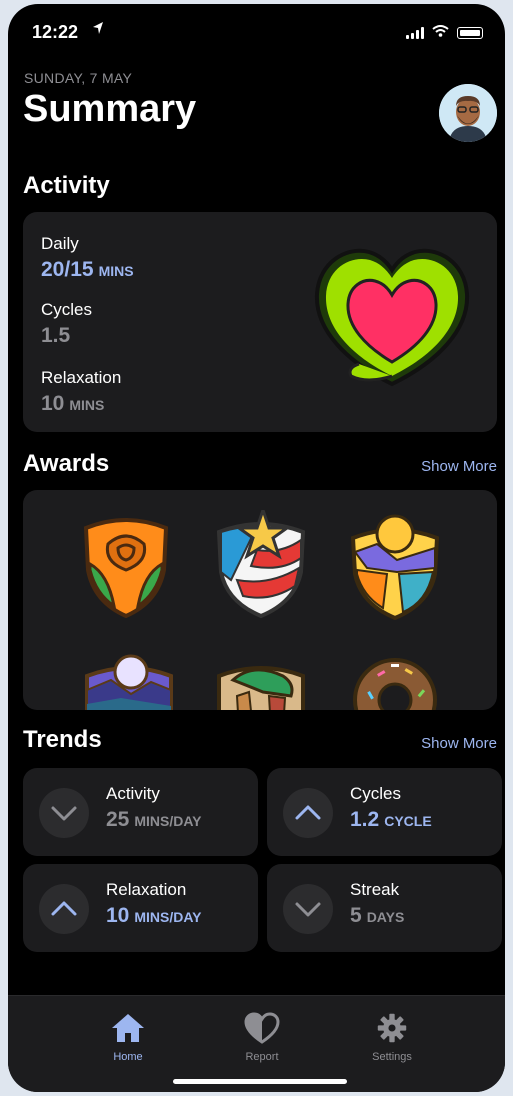 This screenshot has width=513, height=1096. I want to click on landscape-award-badge-icon, so click(395, 568).